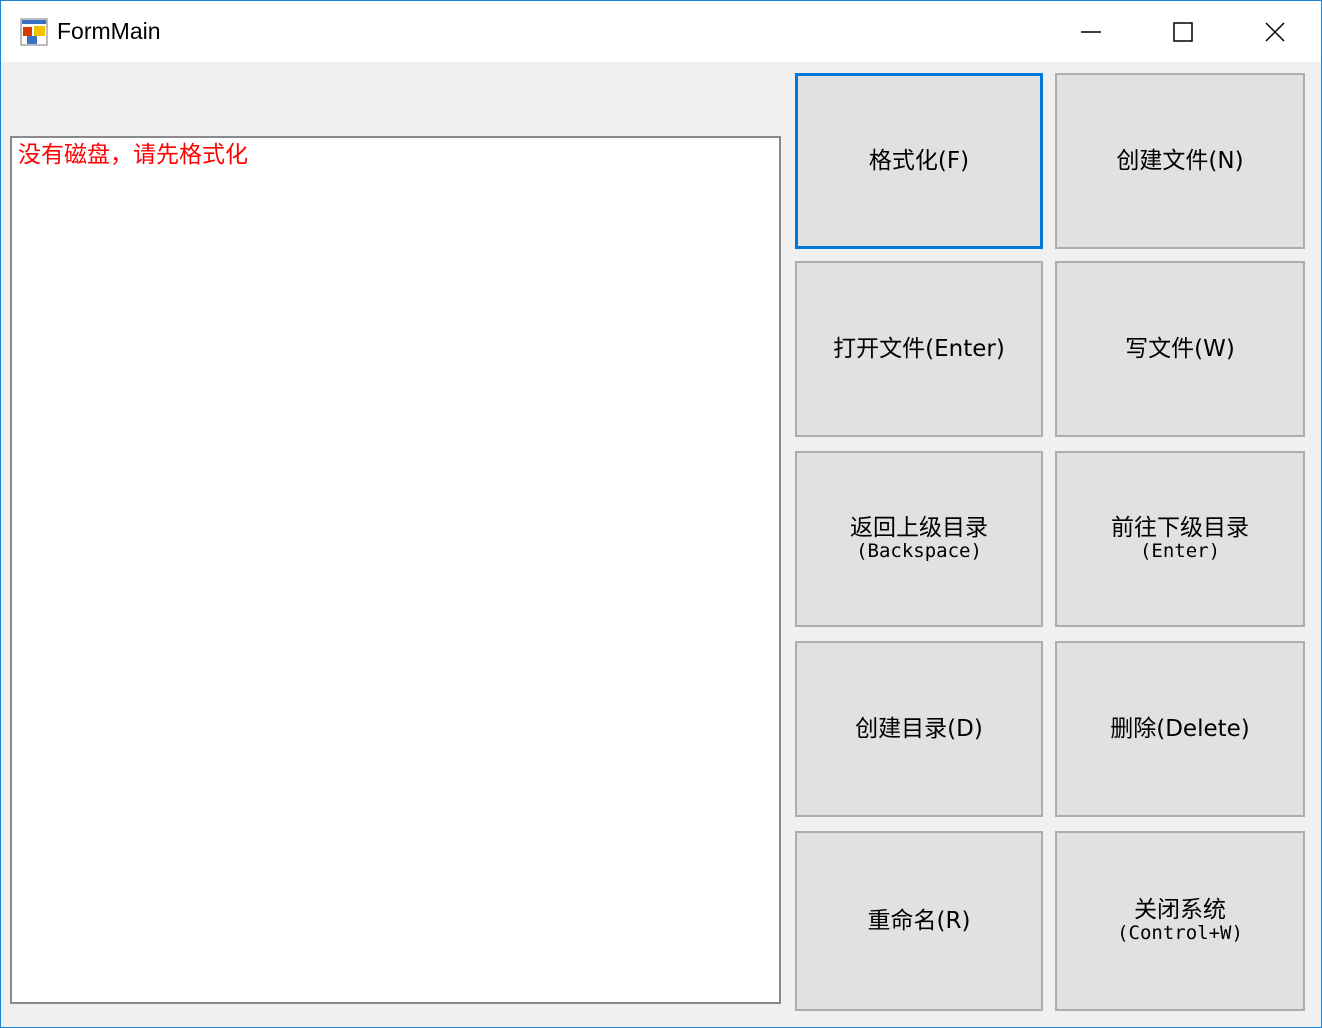 The image size is (1322, 1028). I want to click on close-system-button: 关闭系统 (Control+W), so click(1180, 921).